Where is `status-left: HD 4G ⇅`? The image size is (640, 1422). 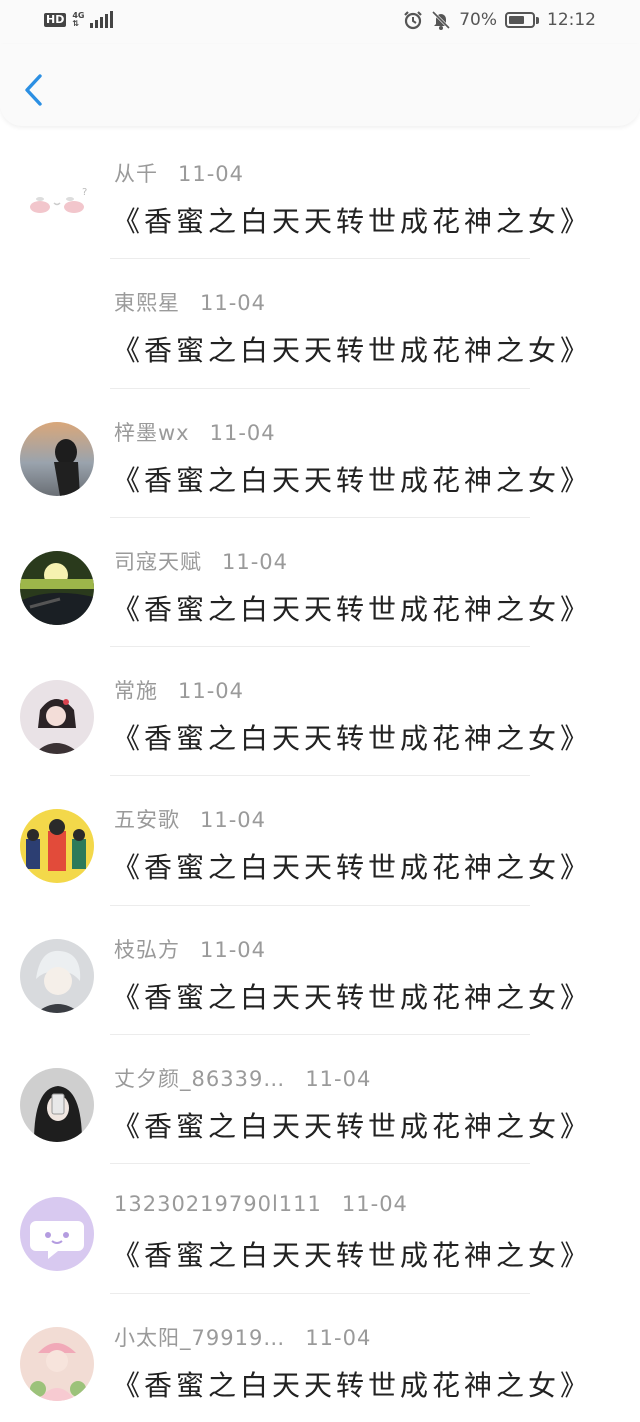 status-left: HD 4G ⇅ is located at coordinates (79, 19).